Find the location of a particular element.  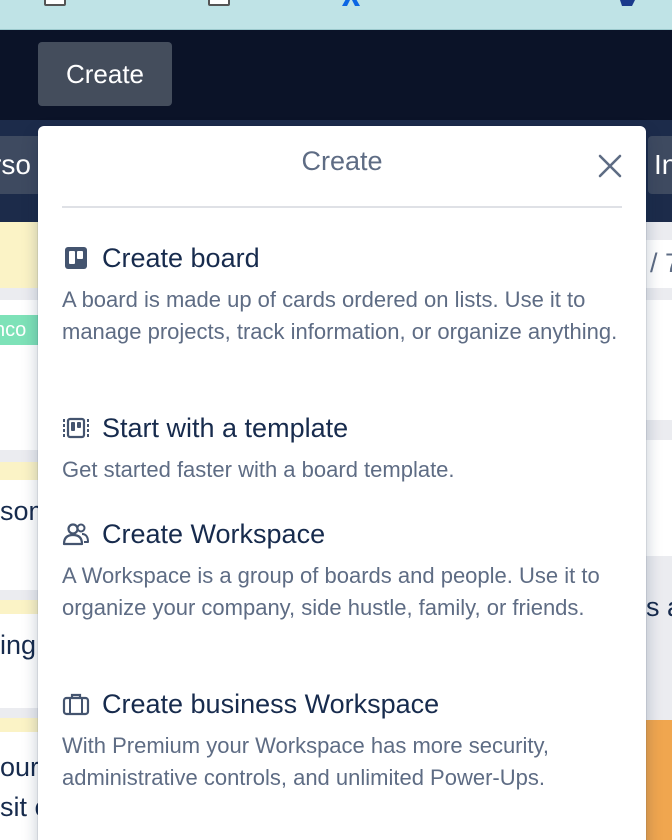

option-header: Start with a template is located at coordinates (347, 428).